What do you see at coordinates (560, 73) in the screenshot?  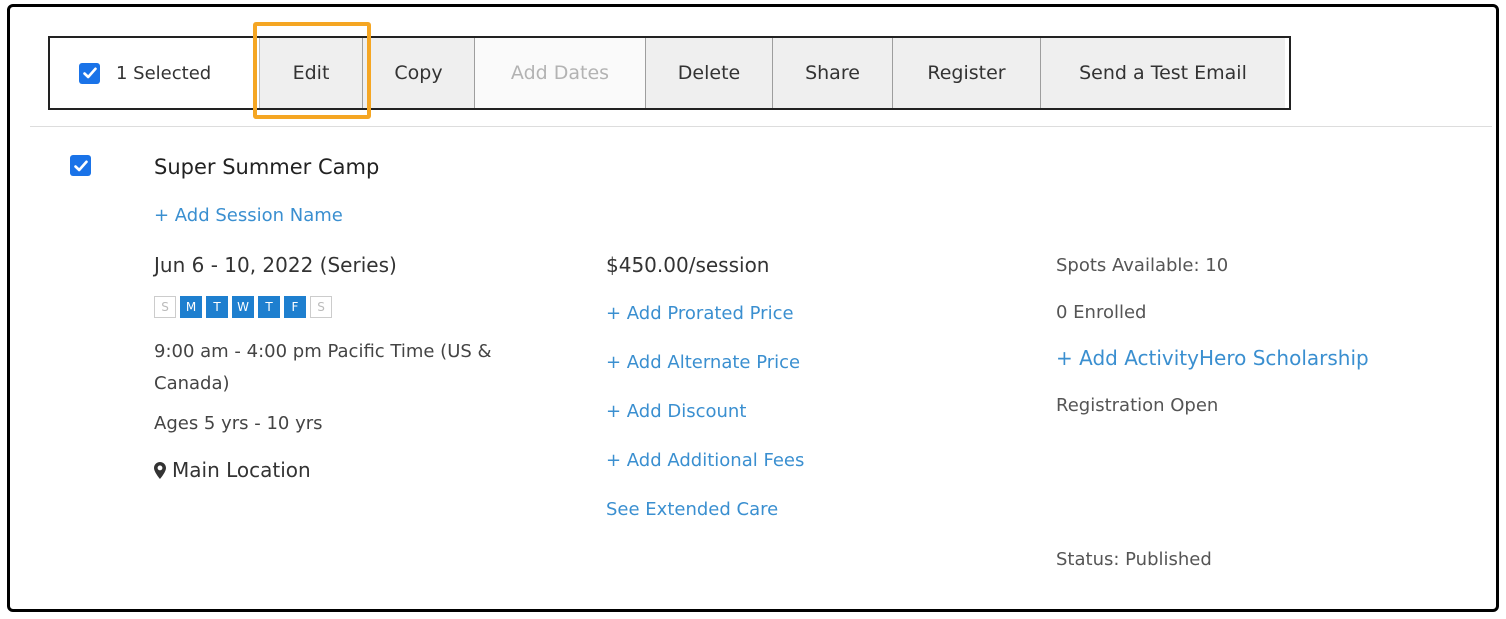 I see `add-dates-button: Add Dates` at bounding box center [560, 73].